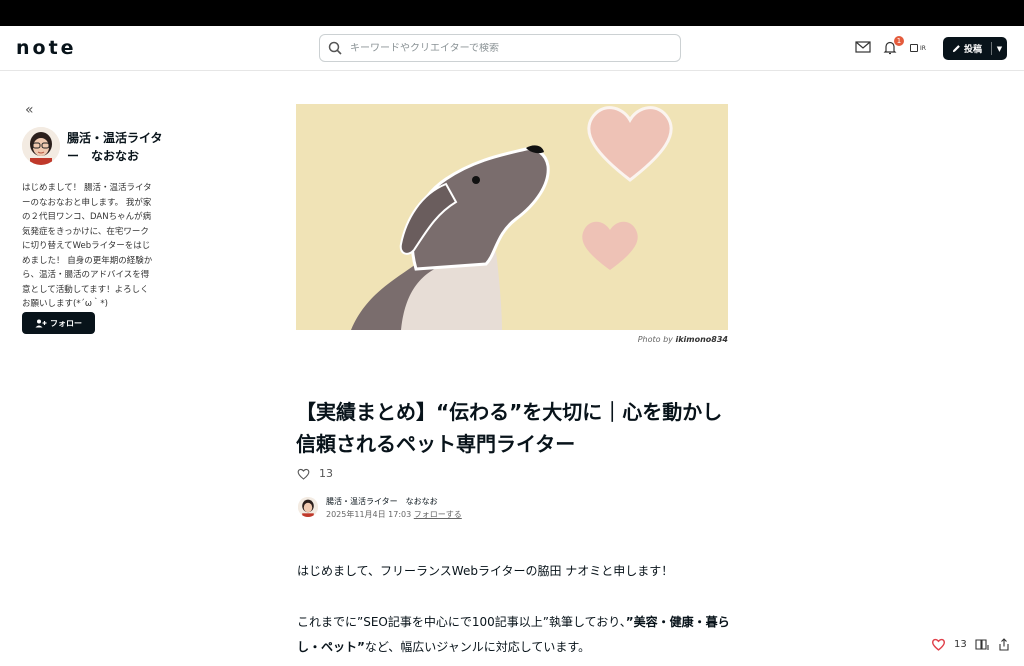  Describe the element at coordinates (960, 644) in the screenshot. I see `floating-like-count: 13` at that location.